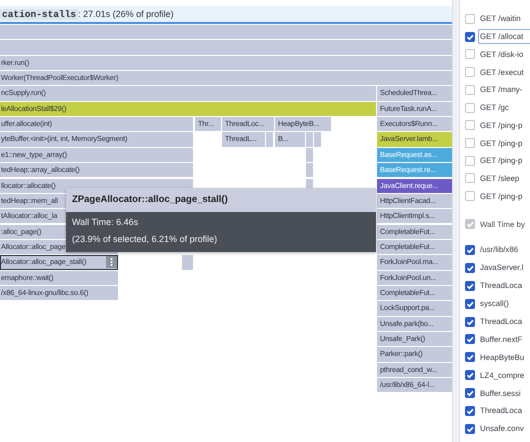 The image size is (530, 442). What do you see at coordinates (111, 262) in the screenshot?
I see `more-icon` at bounding box center [111, 262].